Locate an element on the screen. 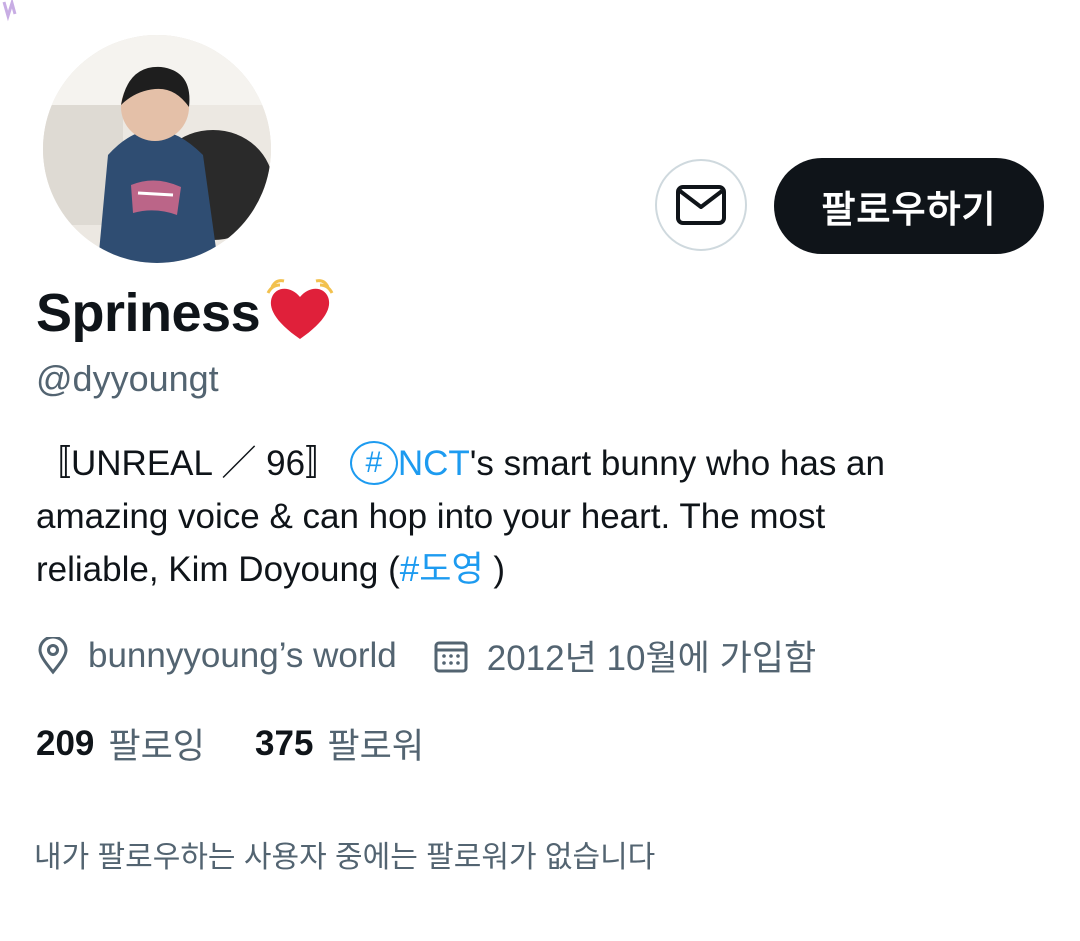  message-button is located at coordinates (701, 205).